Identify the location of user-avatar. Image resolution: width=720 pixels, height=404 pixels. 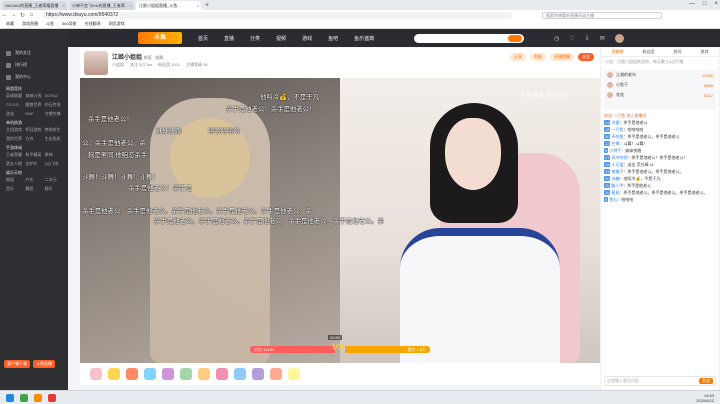
(619, 38).